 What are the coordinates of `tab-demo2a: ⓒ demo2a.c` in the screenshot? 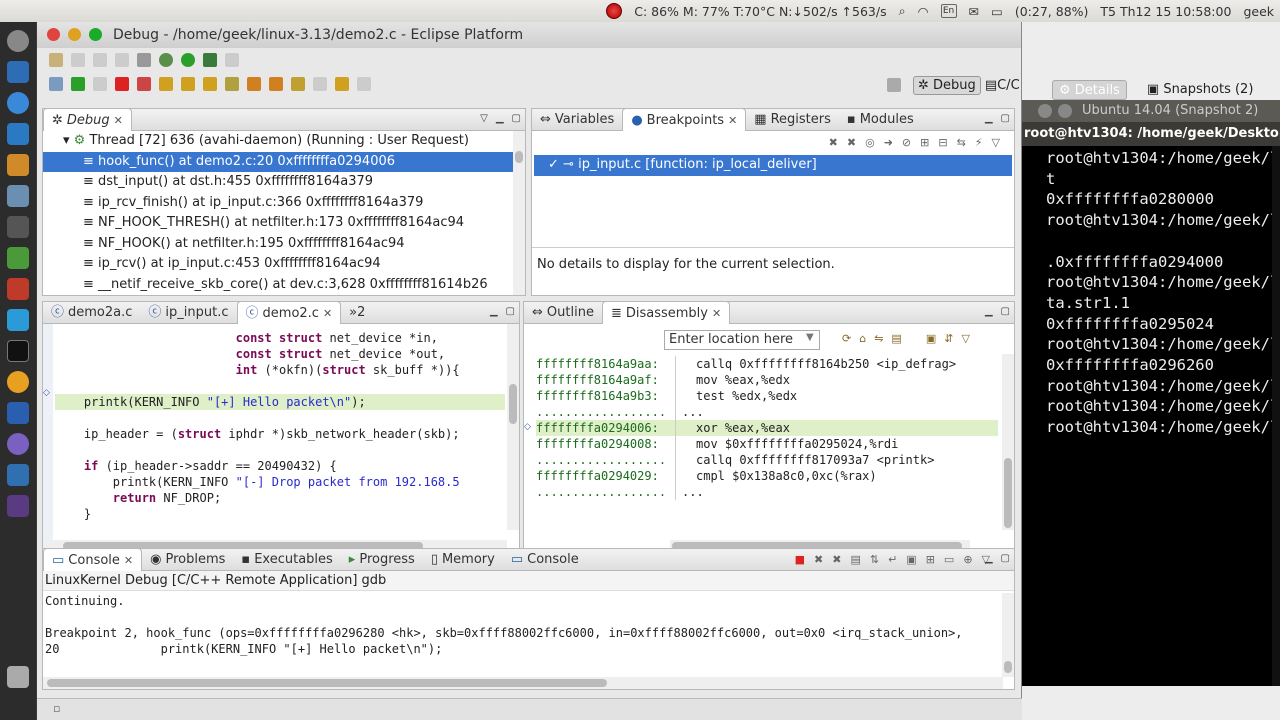 It's located at (91, 312).